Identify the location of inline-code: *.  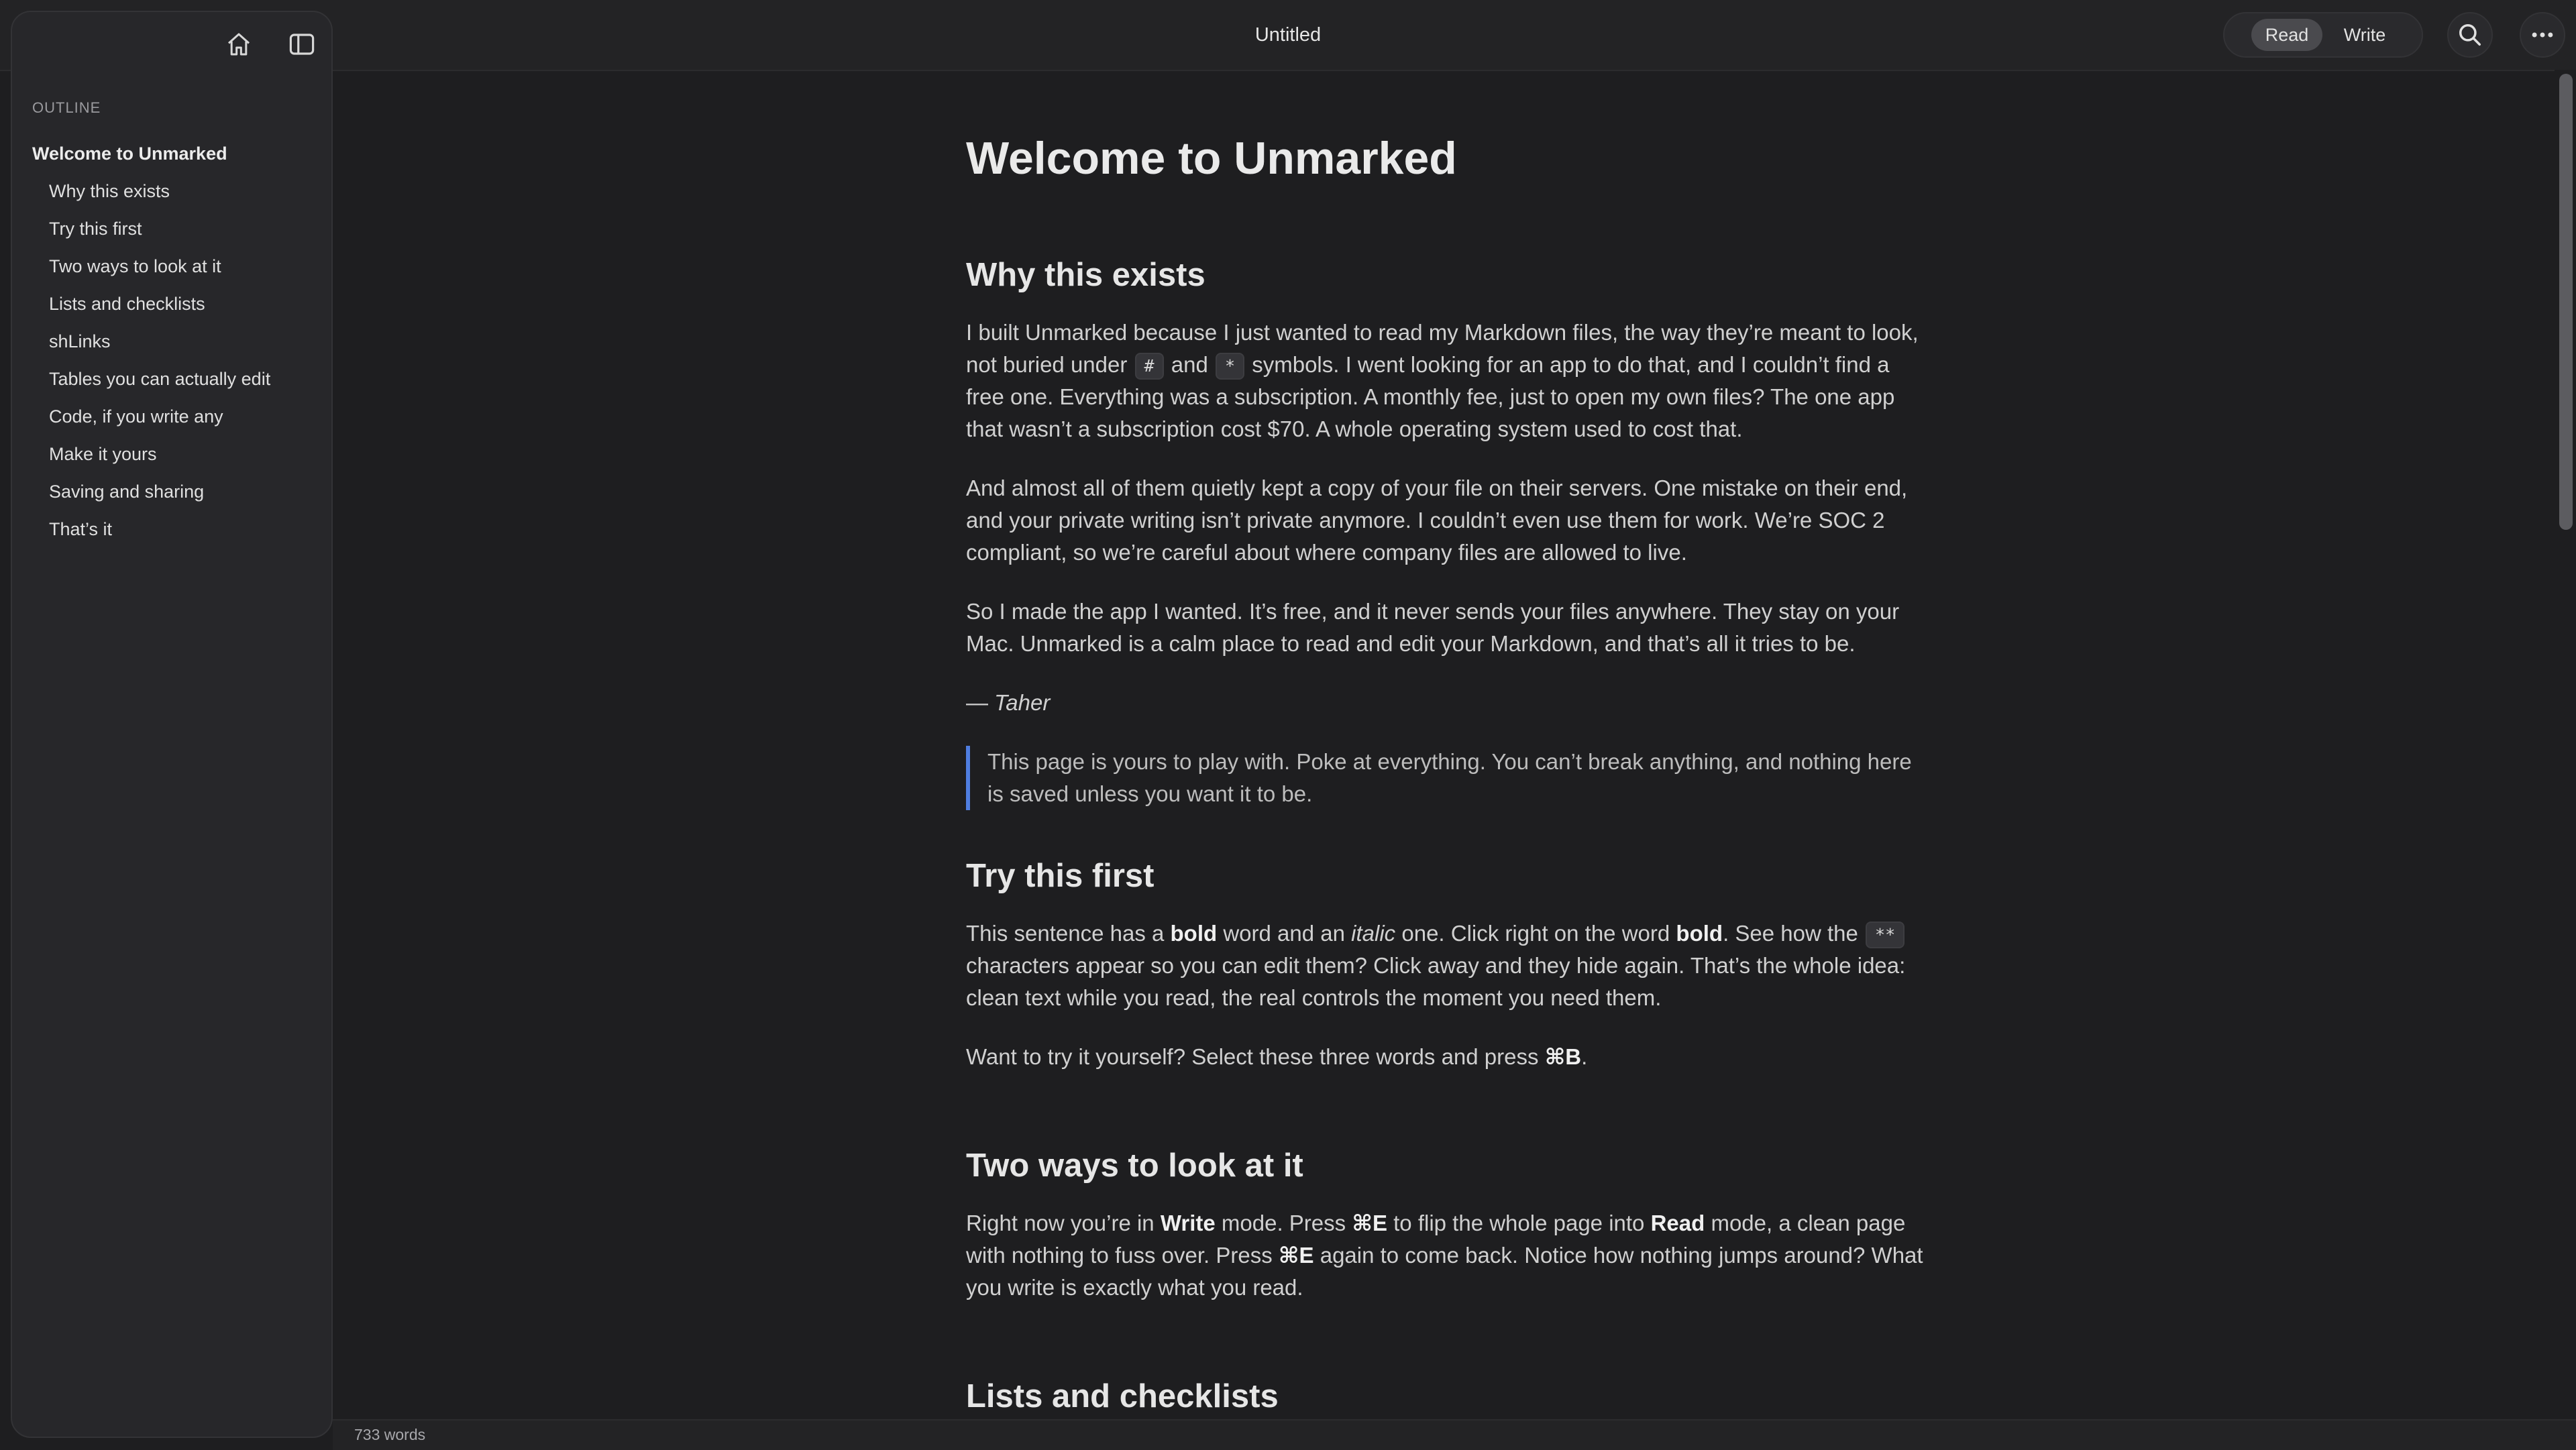
(1230, 366).